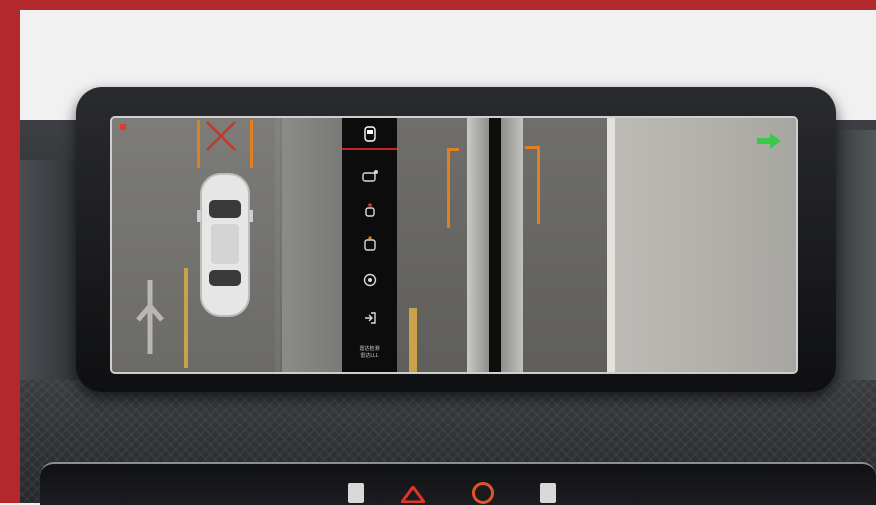 The width and height of the screenshot is (876, 505). What do you see at coordinates (221, 136) in the screenshot?
I see `blocked-zone-icon` at bounding box center [221, 136].